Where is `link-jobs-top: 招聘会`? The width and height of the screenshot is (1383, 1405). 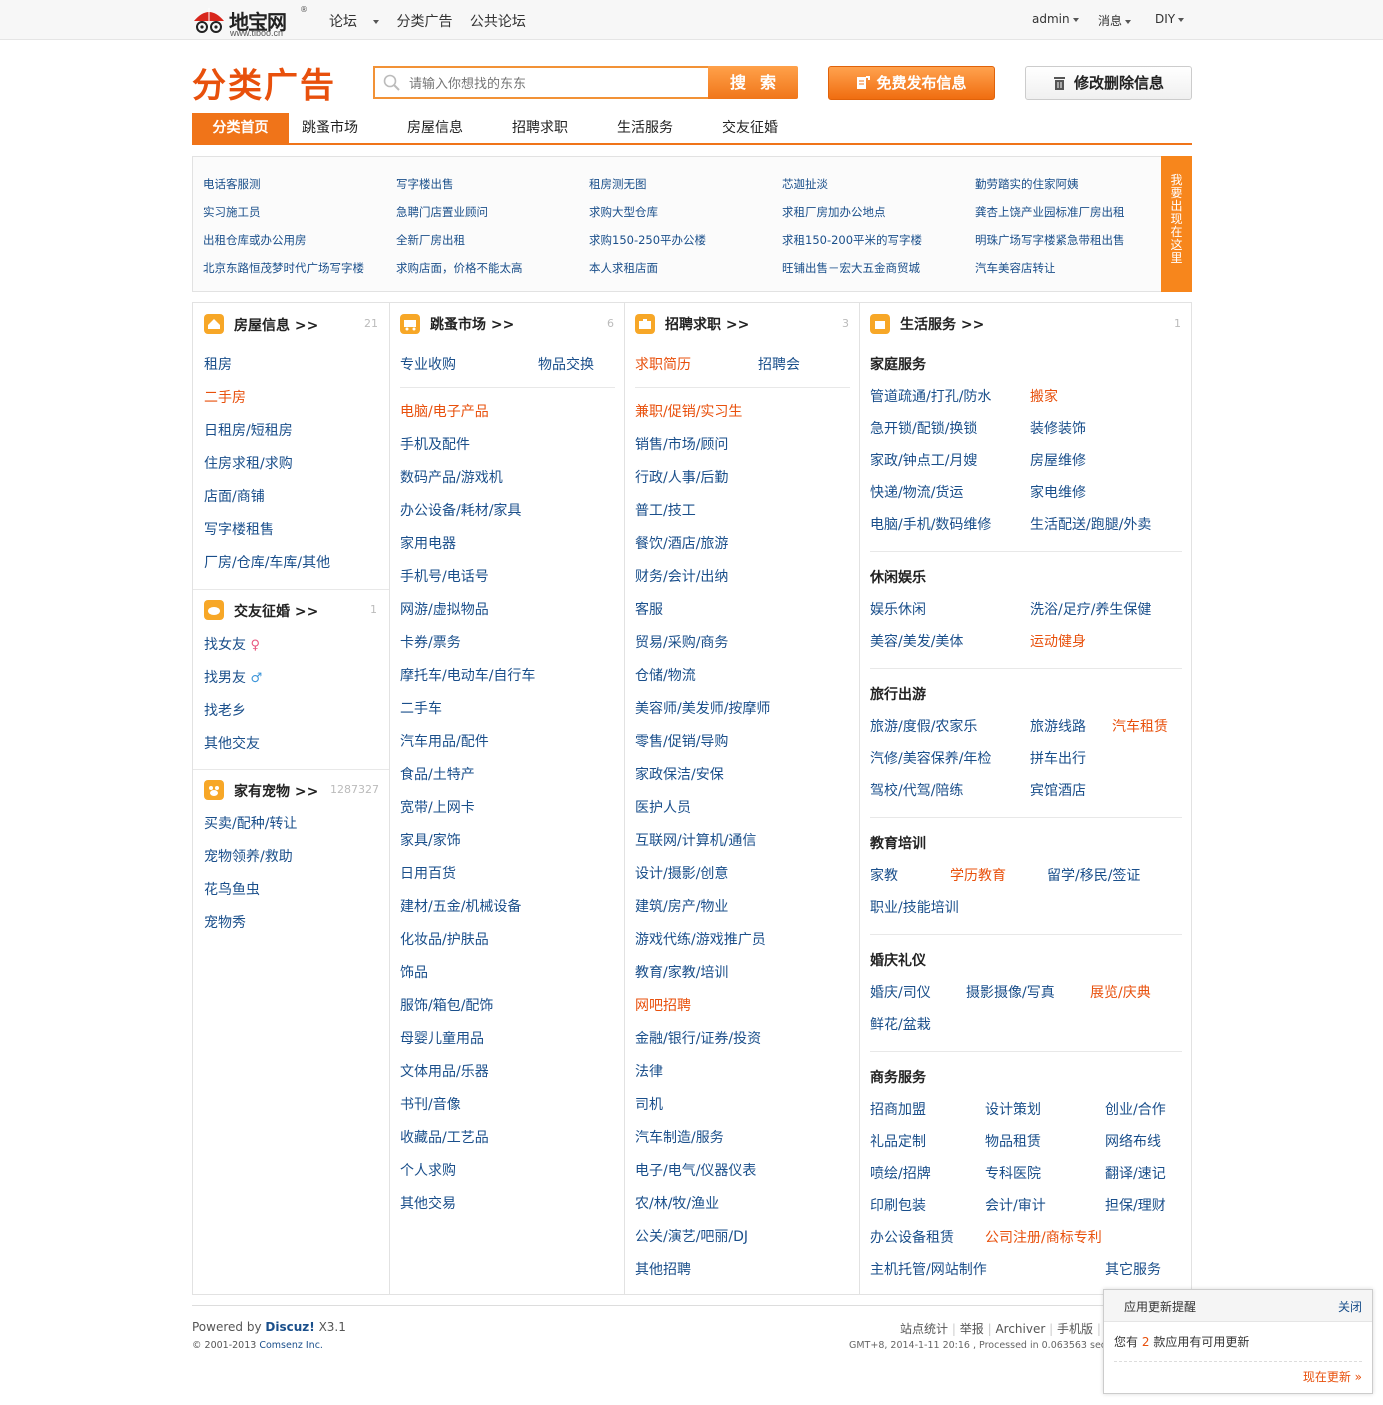 link-jobs-top: 招聘会 is located at coordinates (779, 364).